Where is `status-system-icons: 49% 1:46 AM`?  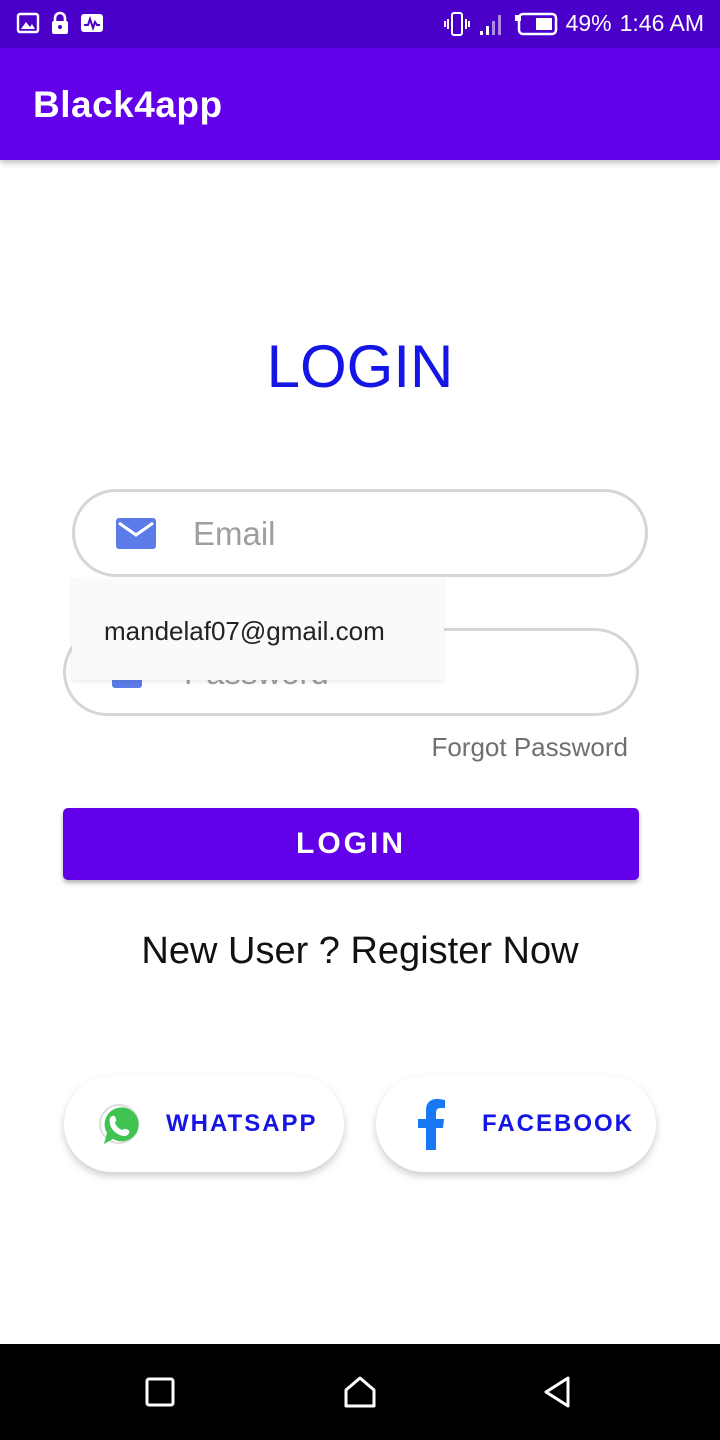 status-system-icons: 49% 1:46 AM is located at coordinates (573, 23).